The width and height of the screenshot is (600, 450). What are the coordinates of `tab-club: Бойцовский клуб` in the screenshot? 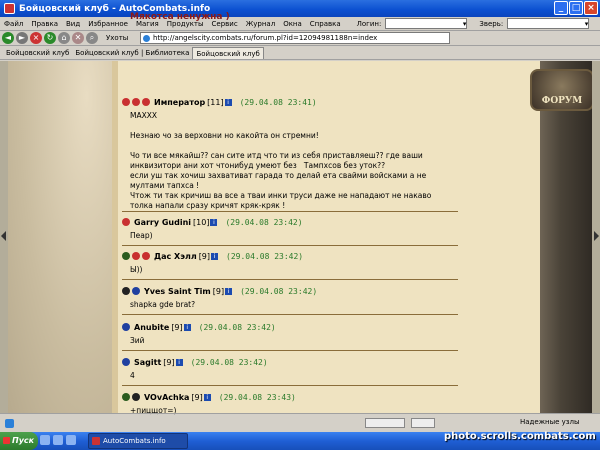 It's located at (37, 53).